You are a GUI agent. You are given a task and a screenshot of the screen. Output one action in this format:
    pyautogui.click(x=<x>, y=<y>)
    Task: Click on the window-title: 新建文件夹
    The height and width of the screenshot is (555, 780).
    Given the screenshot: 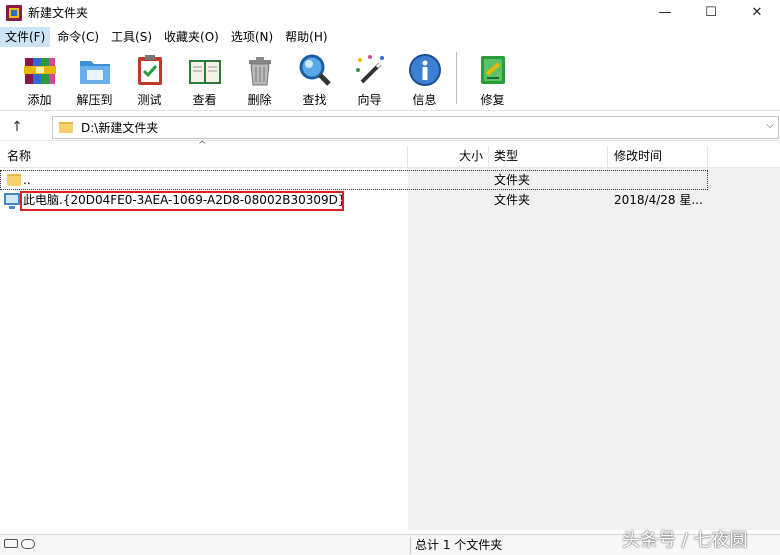 What is the action you would take?
    pyautogui.click(x=58, y=13)
    